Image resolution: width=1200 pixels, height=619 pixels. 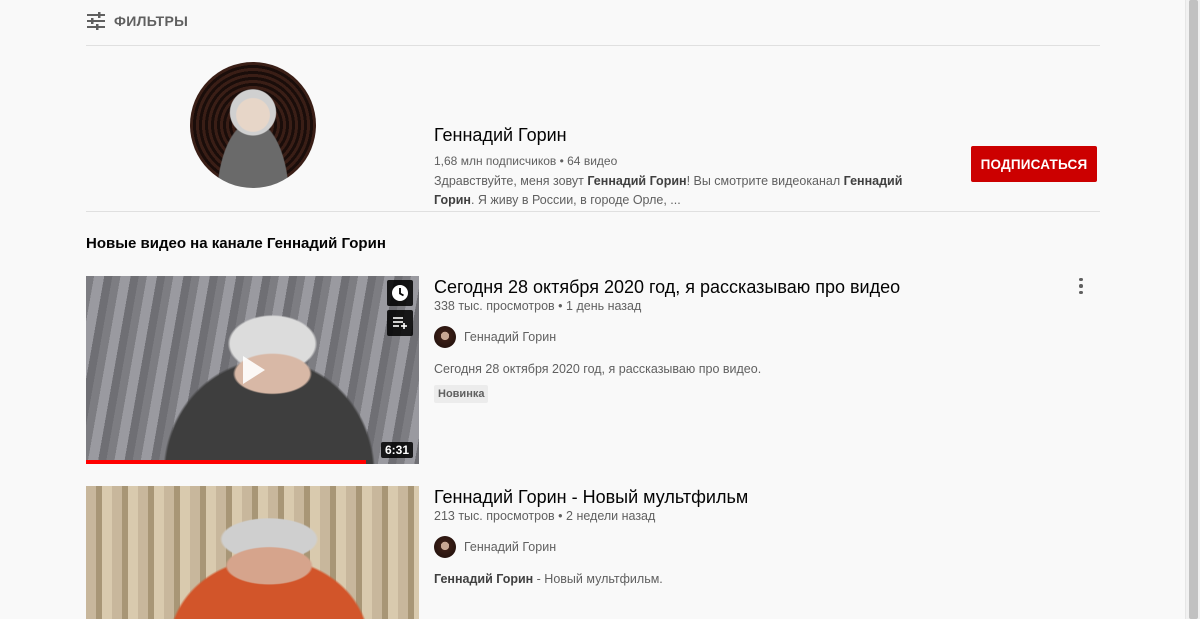 I want to click on video-title: Геннадий Горин - Новый мультфильм, so click(x=591, y=497).